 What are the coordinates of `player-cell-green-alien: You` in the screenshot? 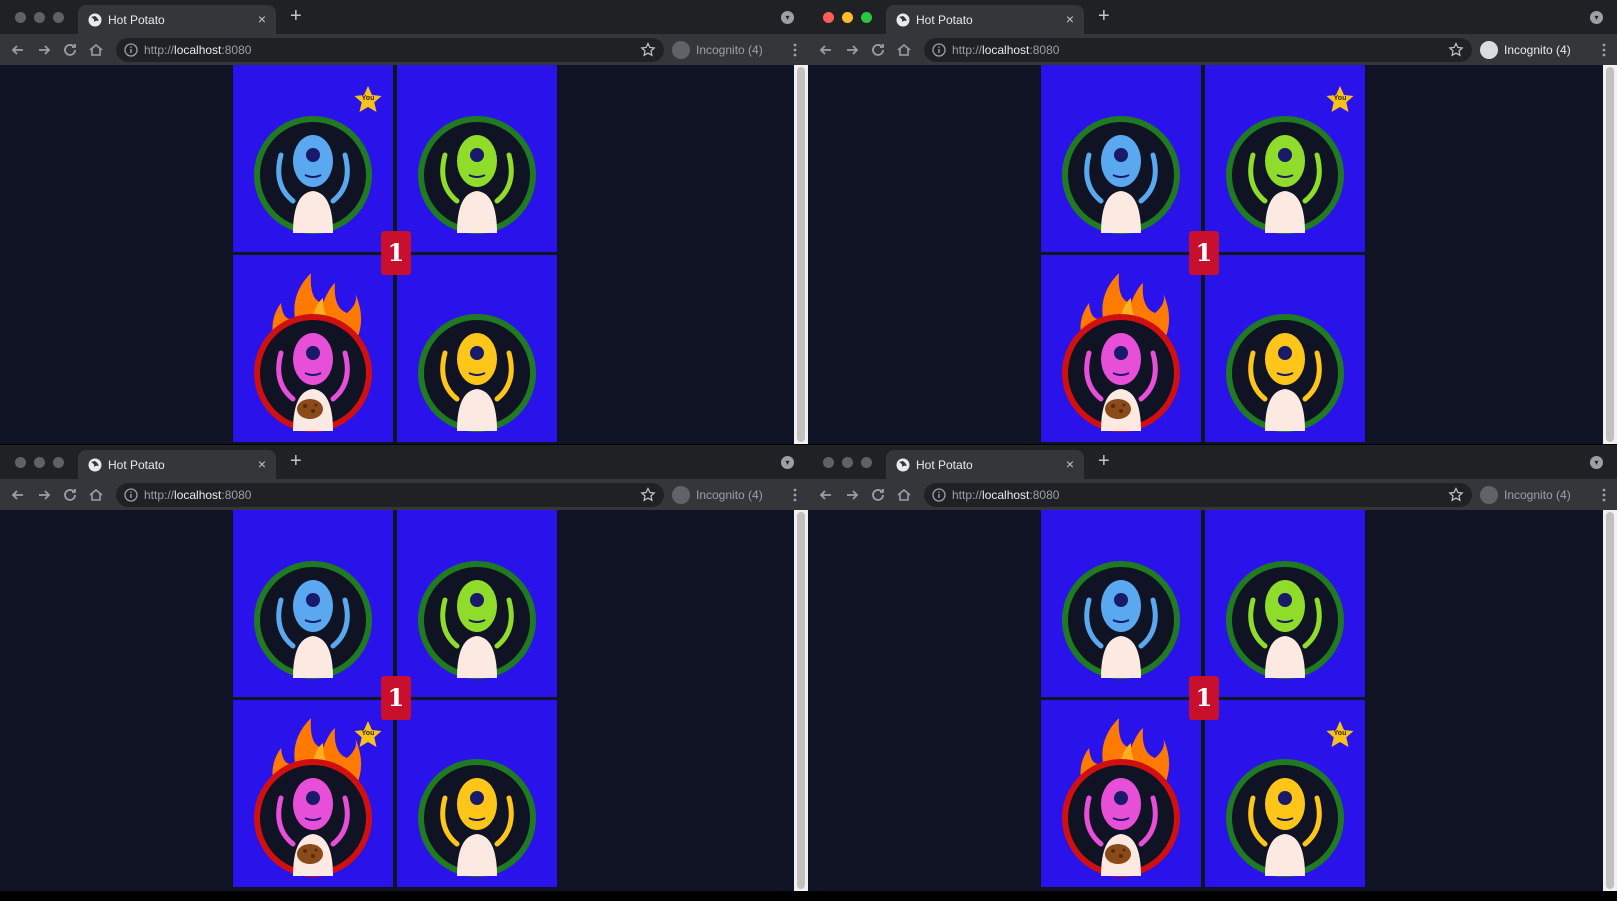 It's located at (1285, 158).